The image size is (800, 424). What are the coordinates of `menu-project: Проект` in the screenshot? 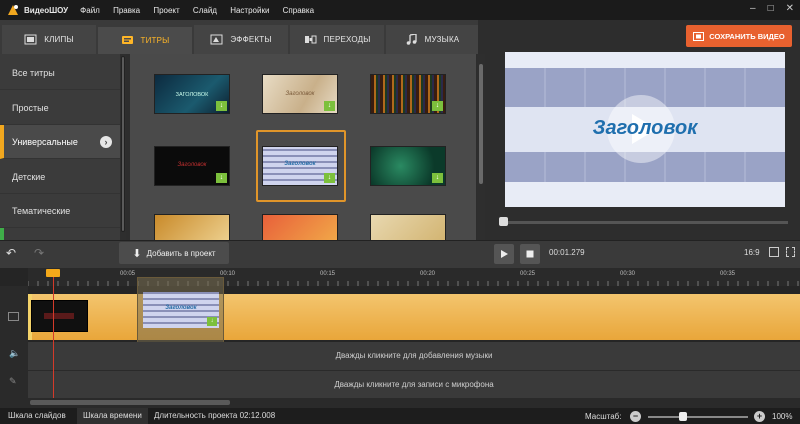 It's located at (166, 10).